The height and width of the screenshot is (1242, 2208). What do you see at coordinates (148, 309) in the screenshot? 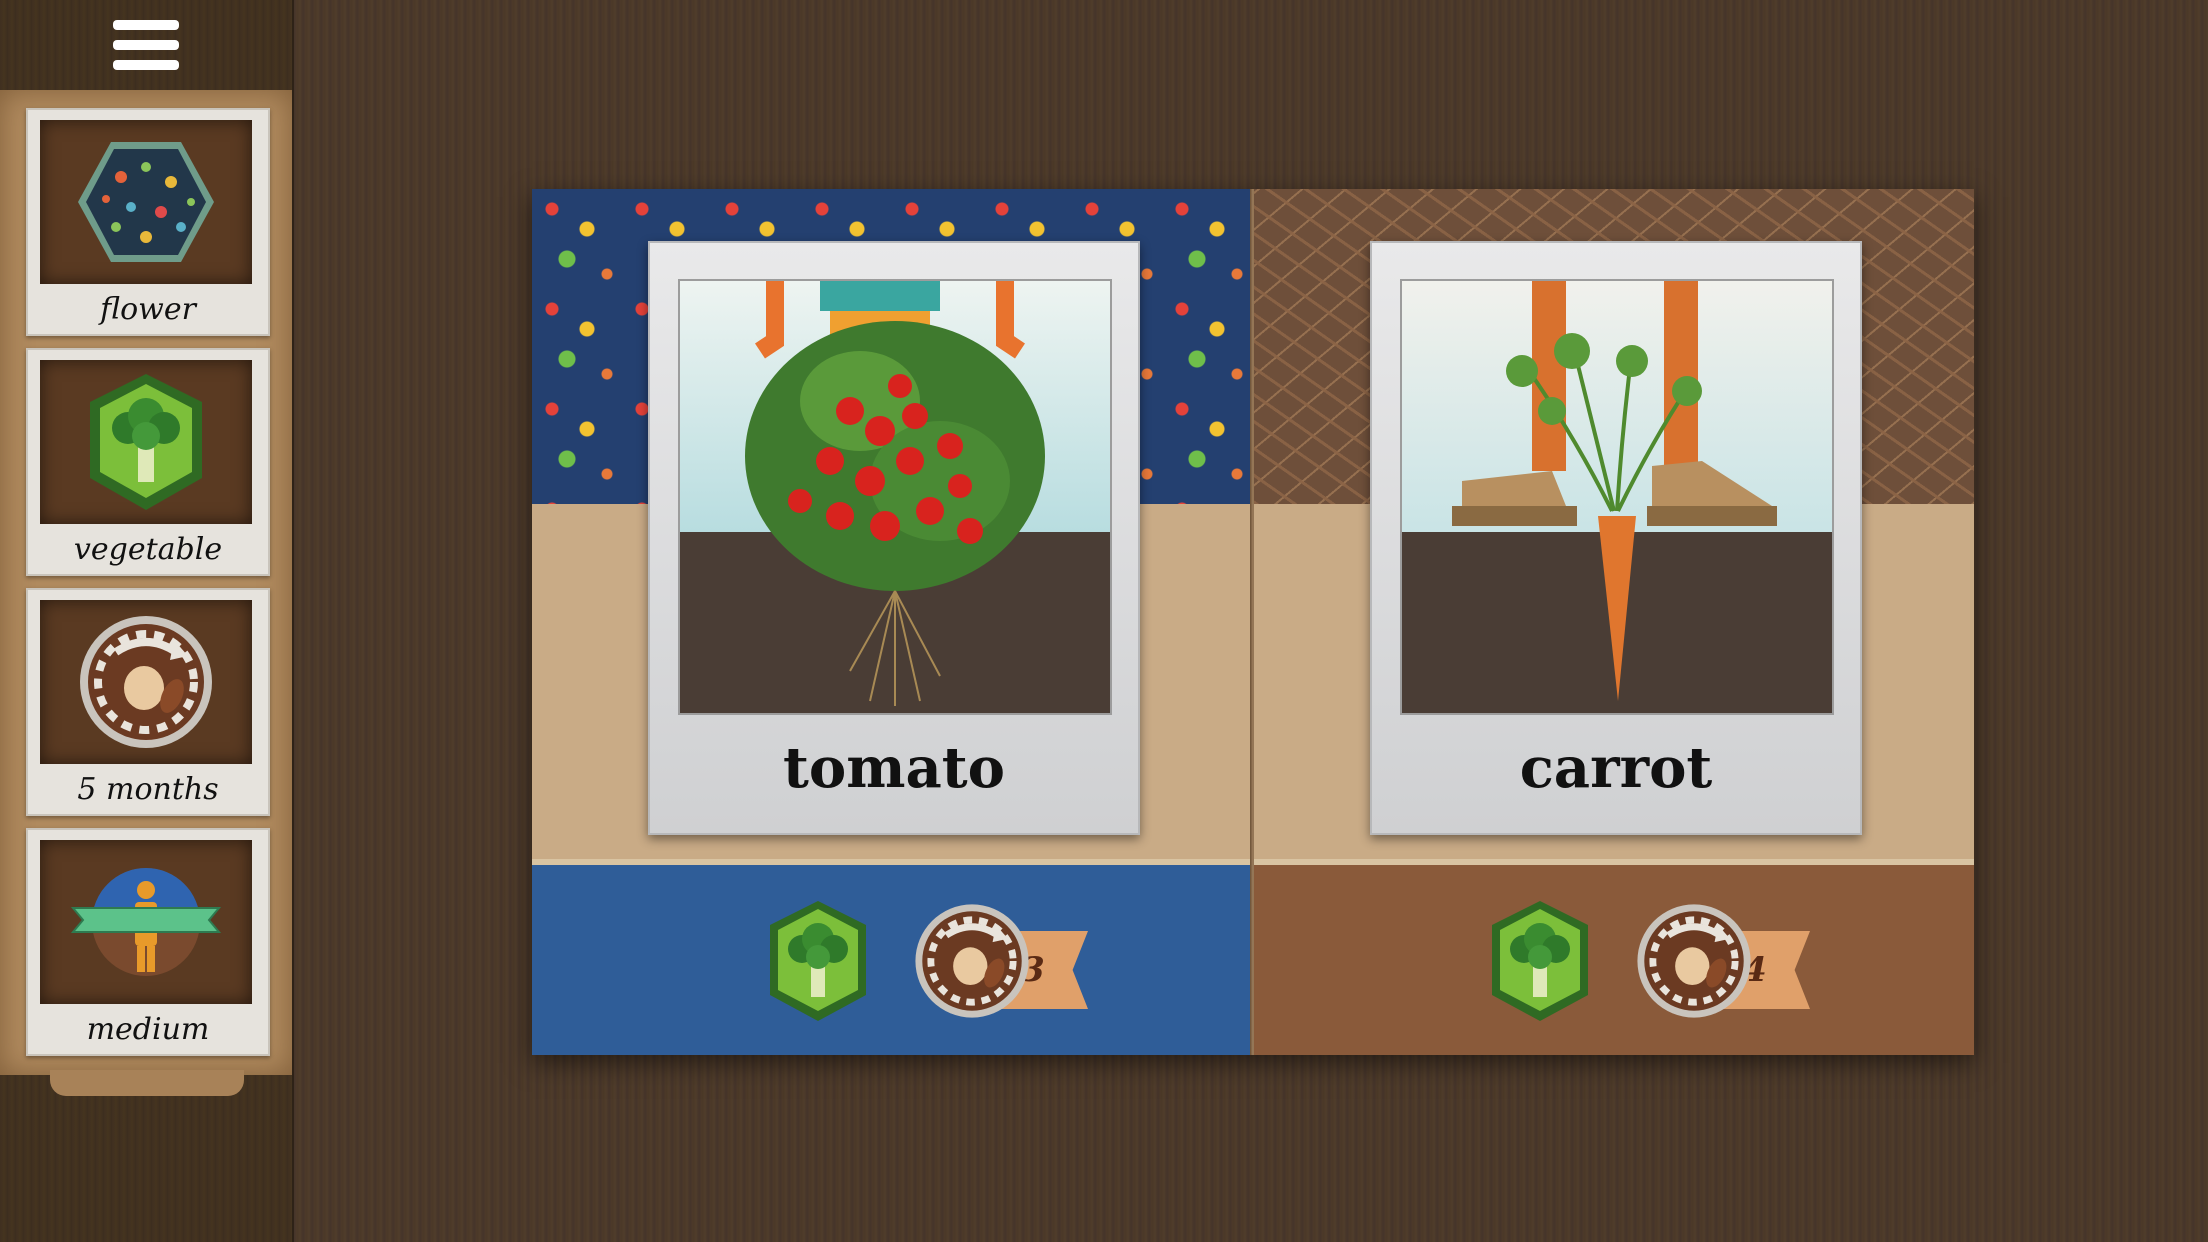
I see `tile-label: flower` at bounding box center [148, 309].